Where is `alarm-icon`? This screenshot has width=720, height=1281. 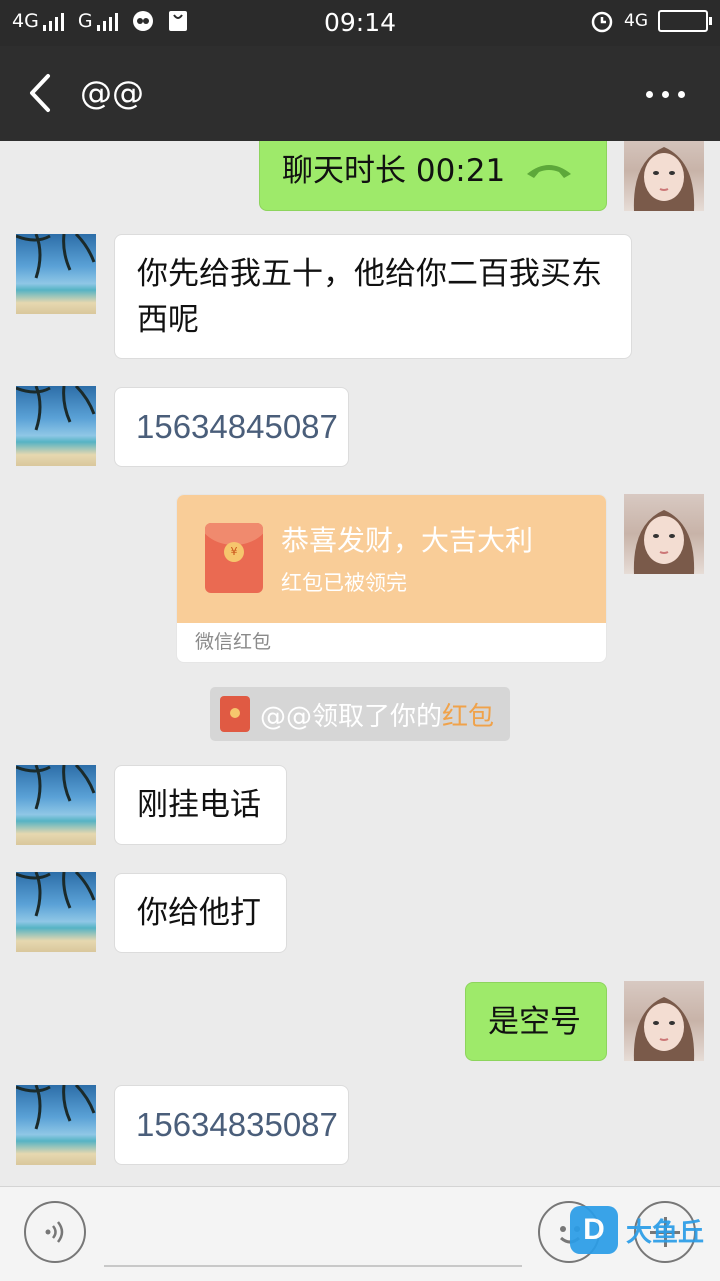 alarm-icon is located at coordinates (602, 22).